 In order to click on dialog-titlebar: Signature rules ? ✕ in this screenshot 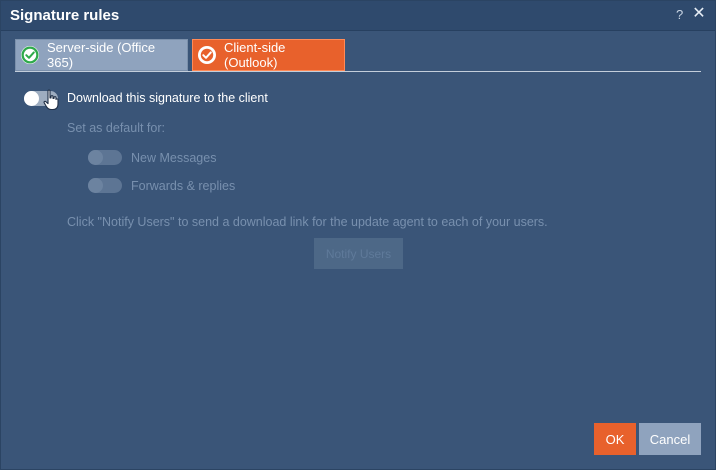, I will do `click(358, 16)`.